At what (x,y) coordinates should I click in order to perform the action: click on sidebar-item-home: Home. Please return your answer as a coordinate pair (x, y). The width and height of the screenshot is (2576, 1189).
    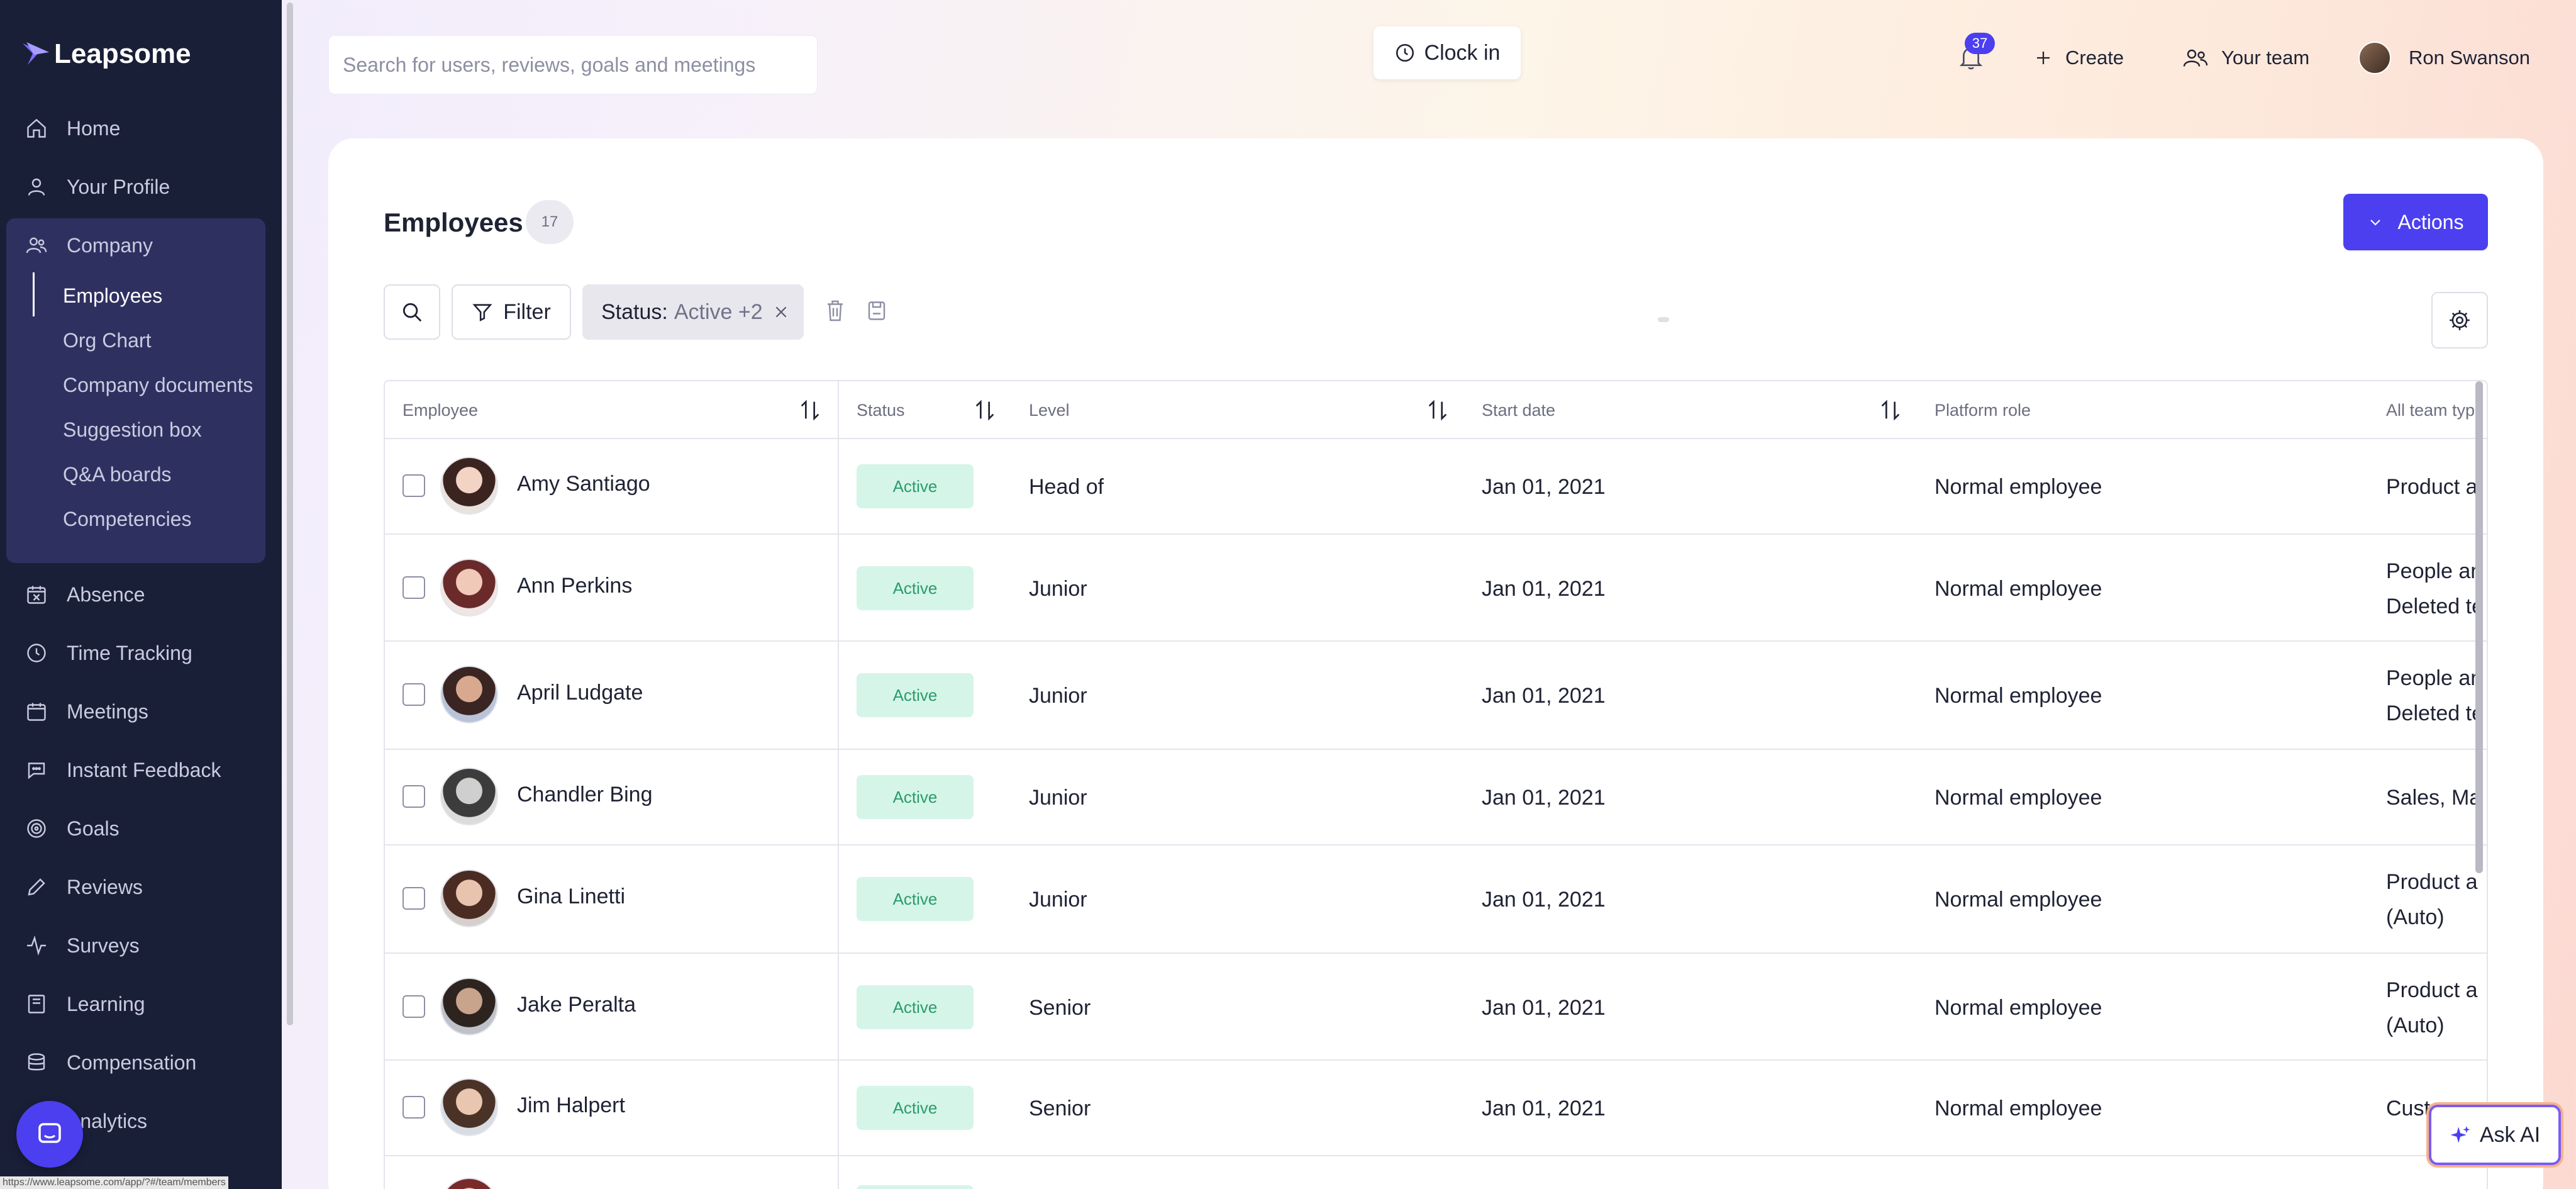
    Looking at the image, I should click on (72, 128).